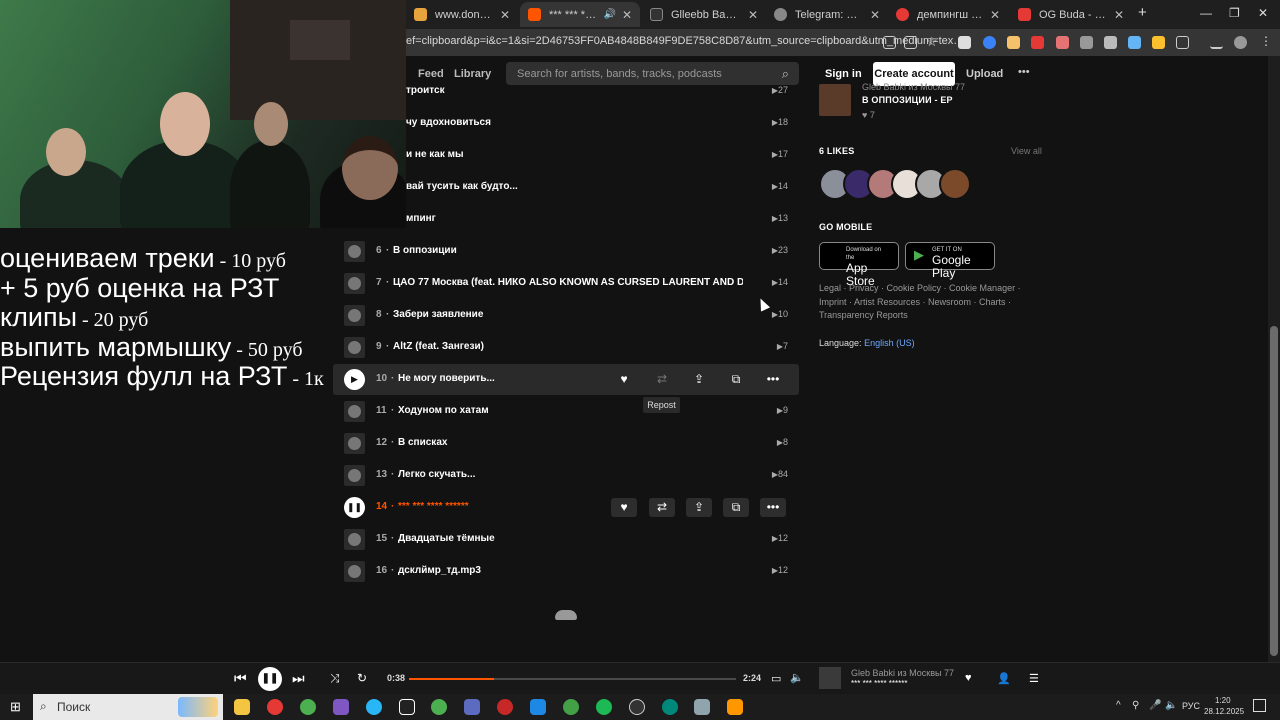  I want to click on clock-time: 1:20, so click(1223, 700).